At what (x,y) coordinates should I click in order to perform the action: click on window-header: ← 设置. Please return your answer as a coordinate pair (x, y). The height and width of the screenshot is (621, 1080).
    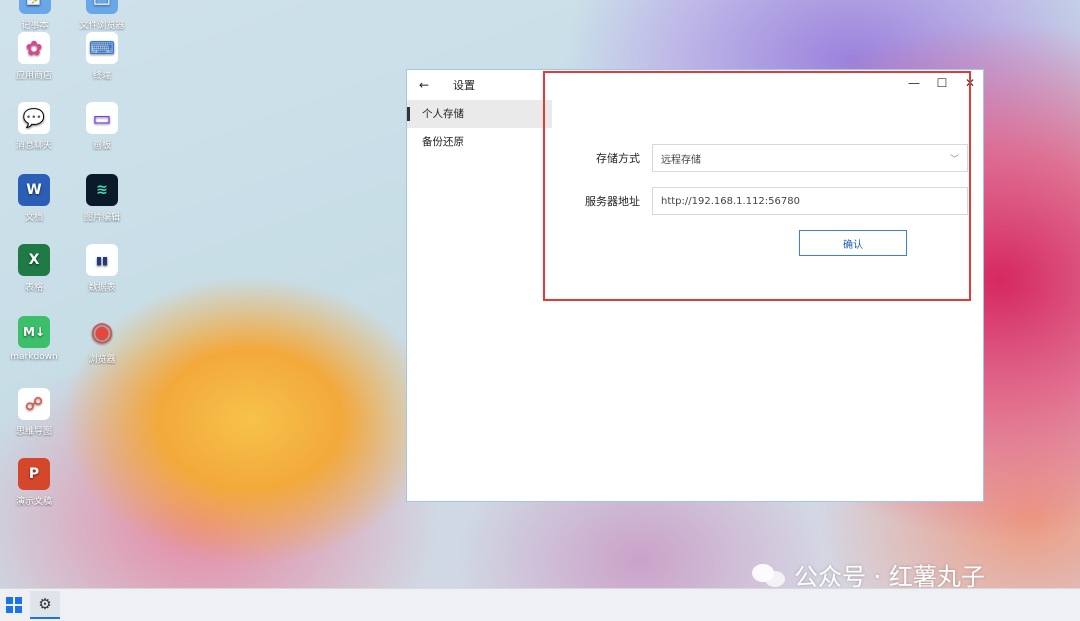
    Looking at the image, I should click on (479, 85).